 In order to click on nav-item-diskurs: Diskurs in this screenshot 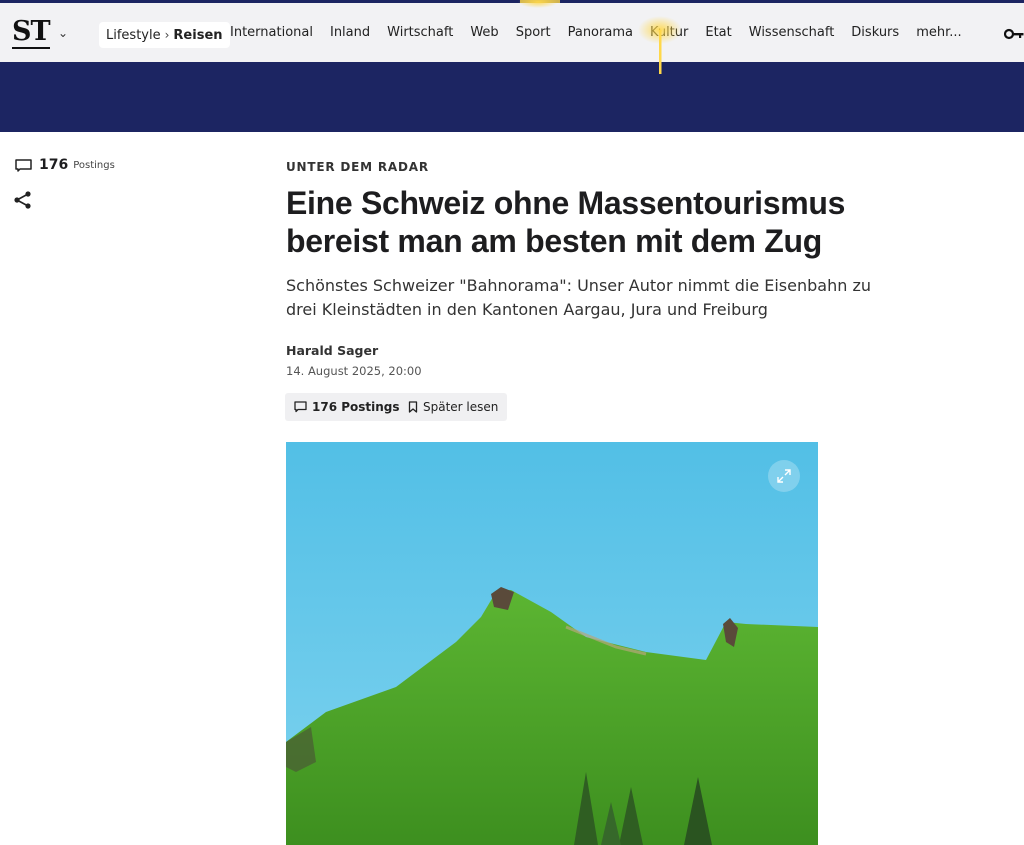, I will do `click(875, 32)`.